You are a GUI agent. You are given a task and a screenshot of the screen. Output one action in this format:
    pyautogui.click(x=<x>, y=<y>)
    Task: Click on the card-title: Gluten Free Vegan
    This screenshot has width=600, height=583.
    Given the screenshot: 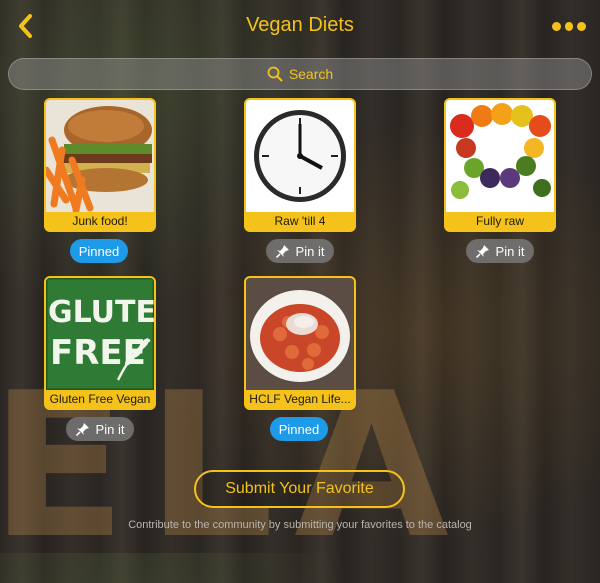 What is the action you would take?
    pyautogui.click(x=100, y=399)
    